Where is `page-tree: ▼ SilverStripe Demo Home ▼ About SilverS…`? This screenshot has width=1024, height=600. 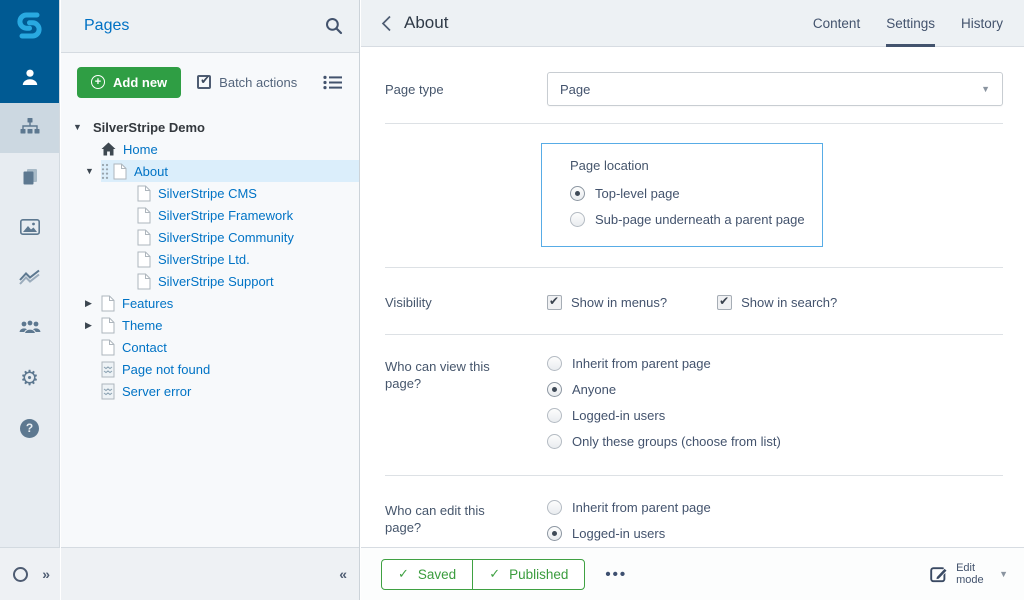 page-tree: ▼ SilverStripe Demo Home ▼ About SilverS… is located at coordinates (210, 256).